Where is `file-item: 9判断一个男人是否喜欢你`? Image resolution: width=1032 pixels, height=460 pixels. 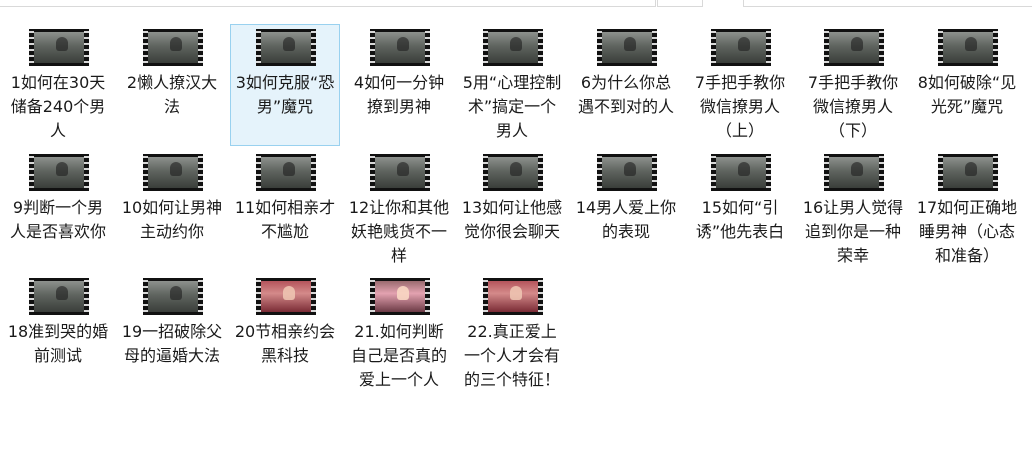
file-item: 9判断一个男人是否喜欢你 is located at coordinates (58, 210).